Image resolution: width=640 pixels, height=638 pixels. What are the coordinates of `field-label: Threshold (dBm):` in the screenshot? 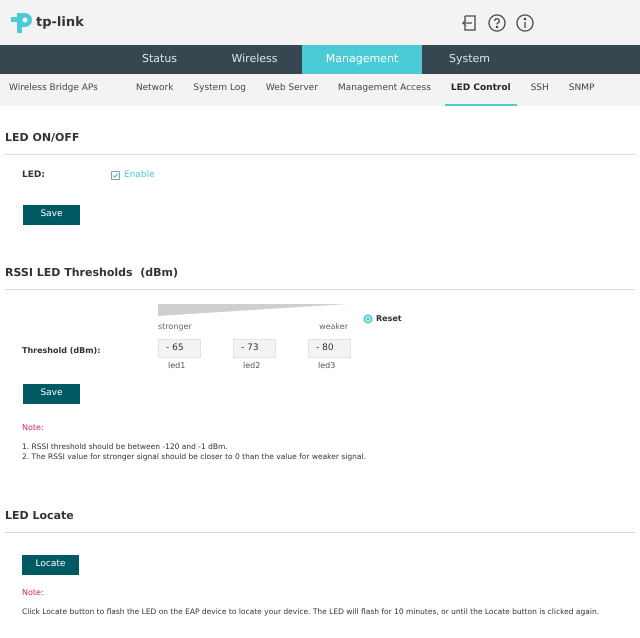 It's located at (62, 350).